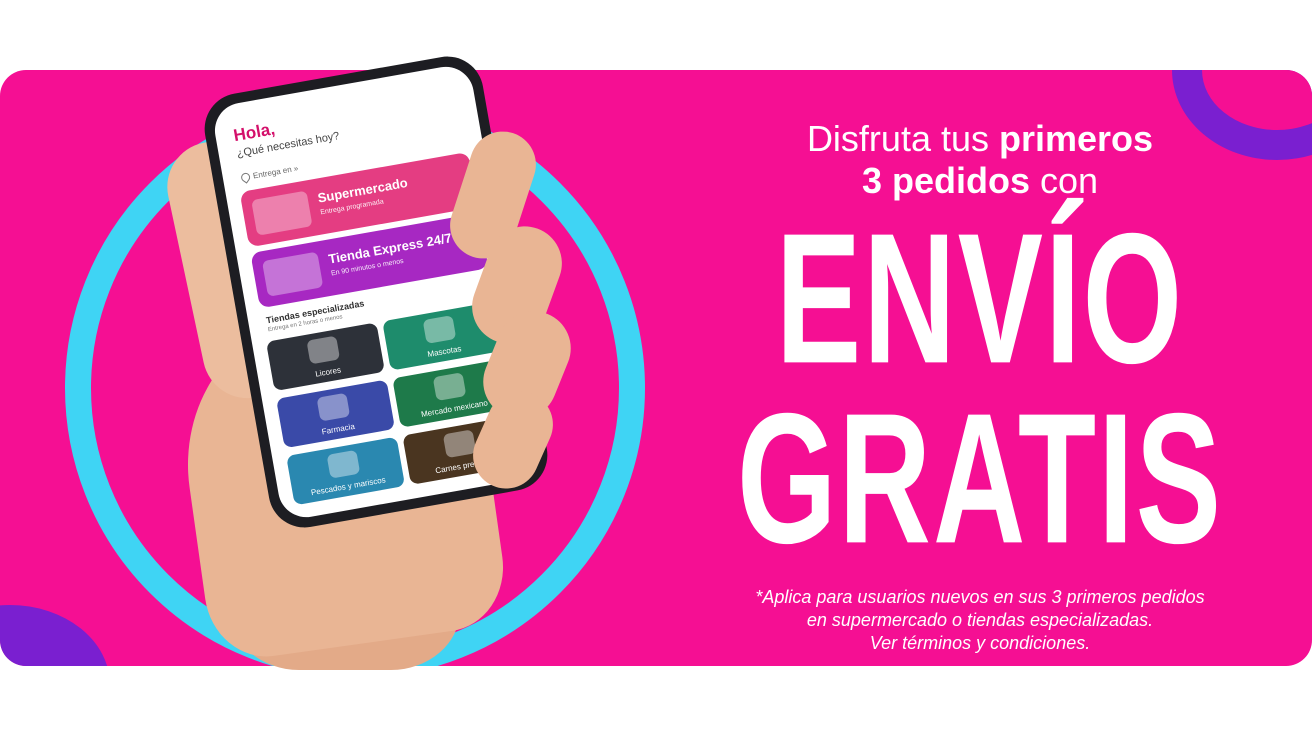 Image resolution: width=1312 pixels, height=738 pixels. I want to click on first-aid-icon, so click(333, 407).